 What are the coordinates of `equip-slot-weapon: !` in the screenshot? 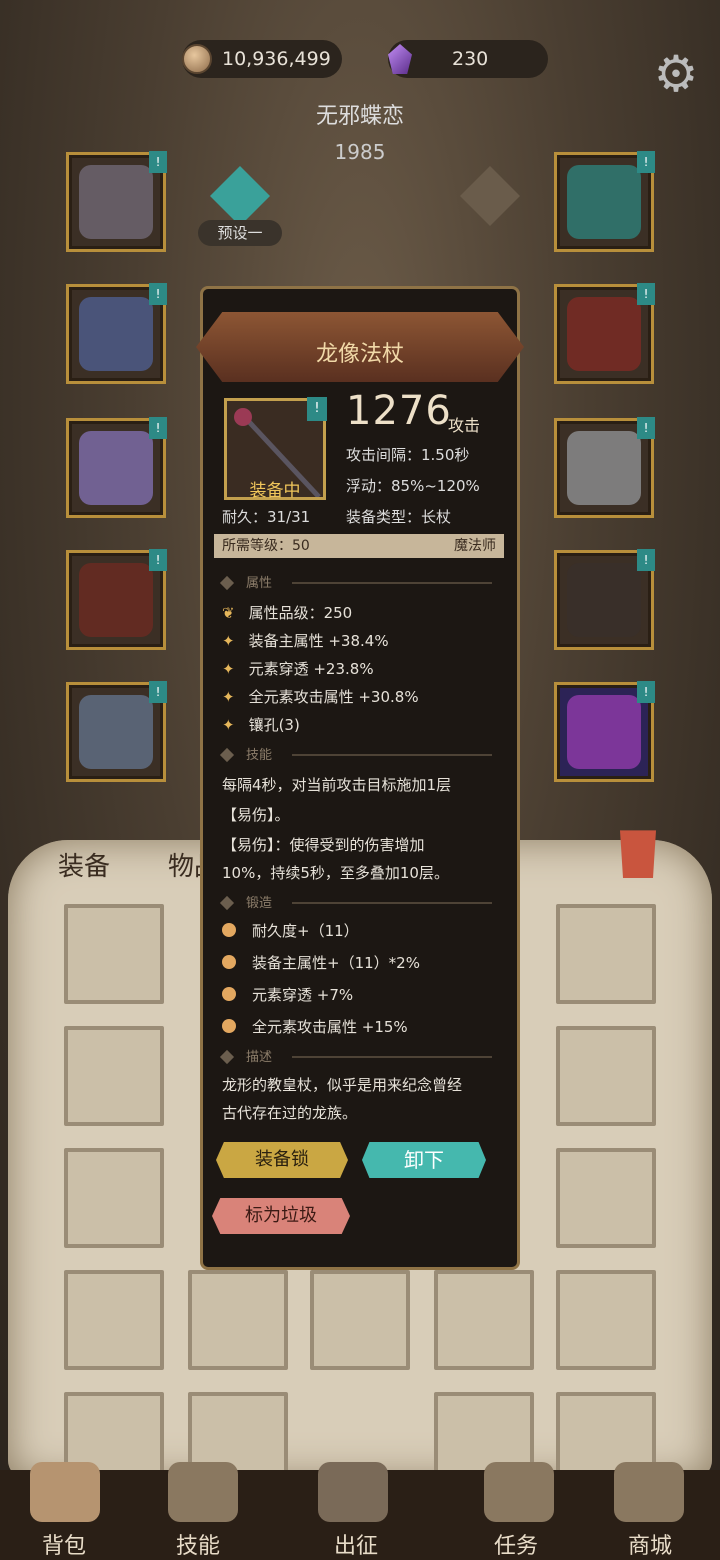 It's located at (604, 599).